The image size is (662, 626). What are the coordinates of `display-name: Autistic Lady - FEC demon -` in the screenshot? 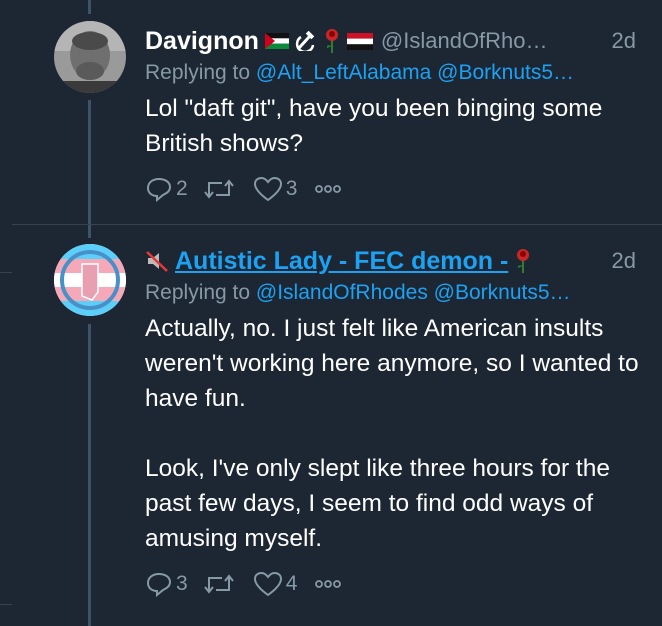 It's located at (341, 261).